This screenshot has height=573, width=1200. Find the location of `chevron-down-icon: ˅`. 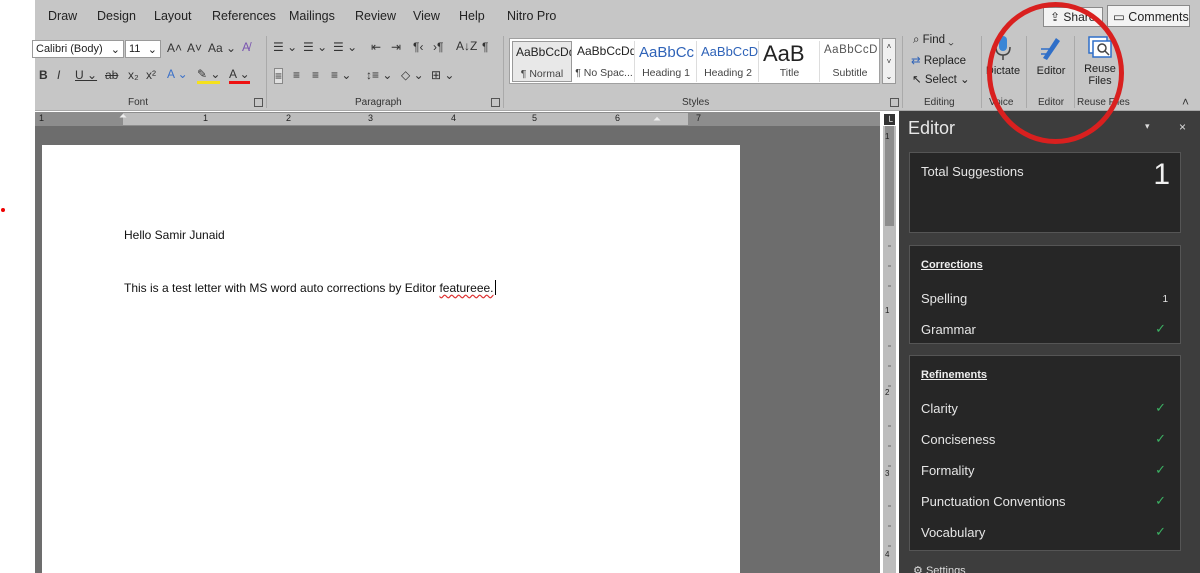

chevron-down-icon: ˅ is located at coordinates (889, 61).